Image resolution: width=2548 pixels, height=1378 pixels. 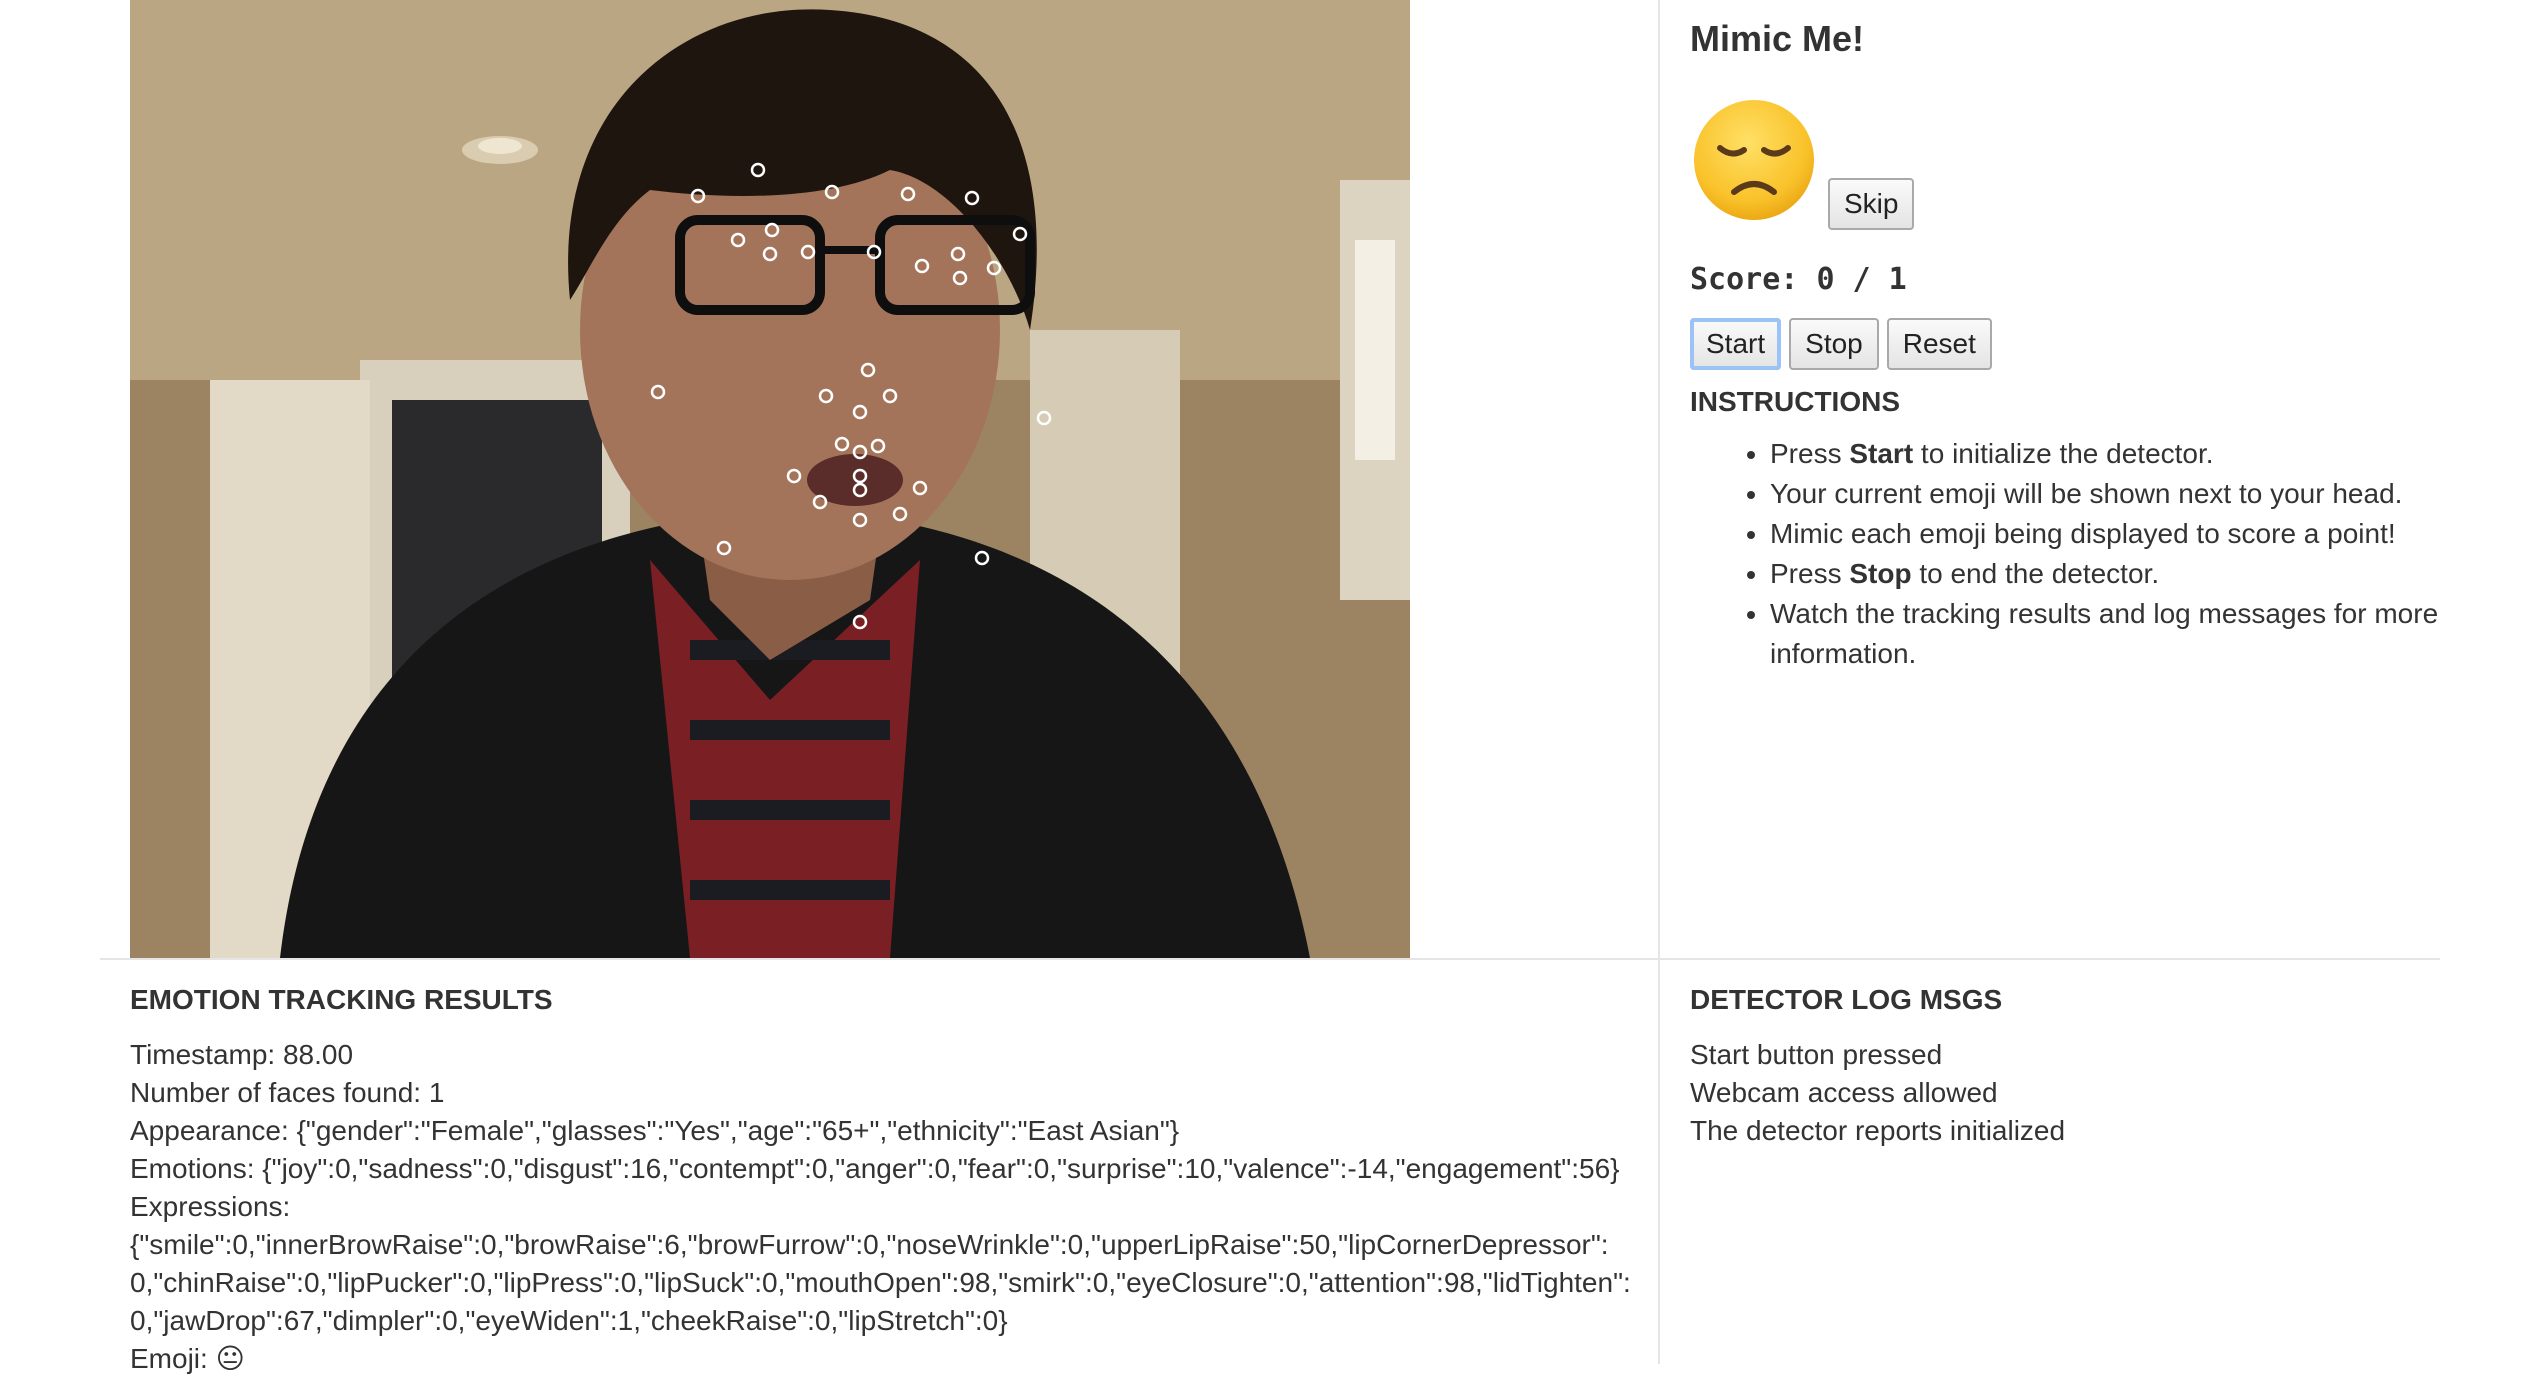 What do you see at coordinates (210, 1206) in the screenshot?
I see `expressions-label: Expressions:` at bounding box center [210, 1206].